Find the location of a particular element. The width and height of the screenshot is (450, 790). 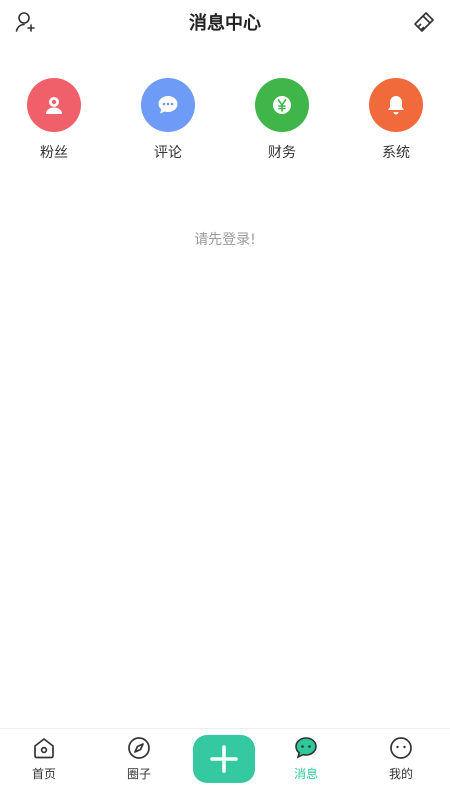

publish-button is located at coordinates (224, 759).